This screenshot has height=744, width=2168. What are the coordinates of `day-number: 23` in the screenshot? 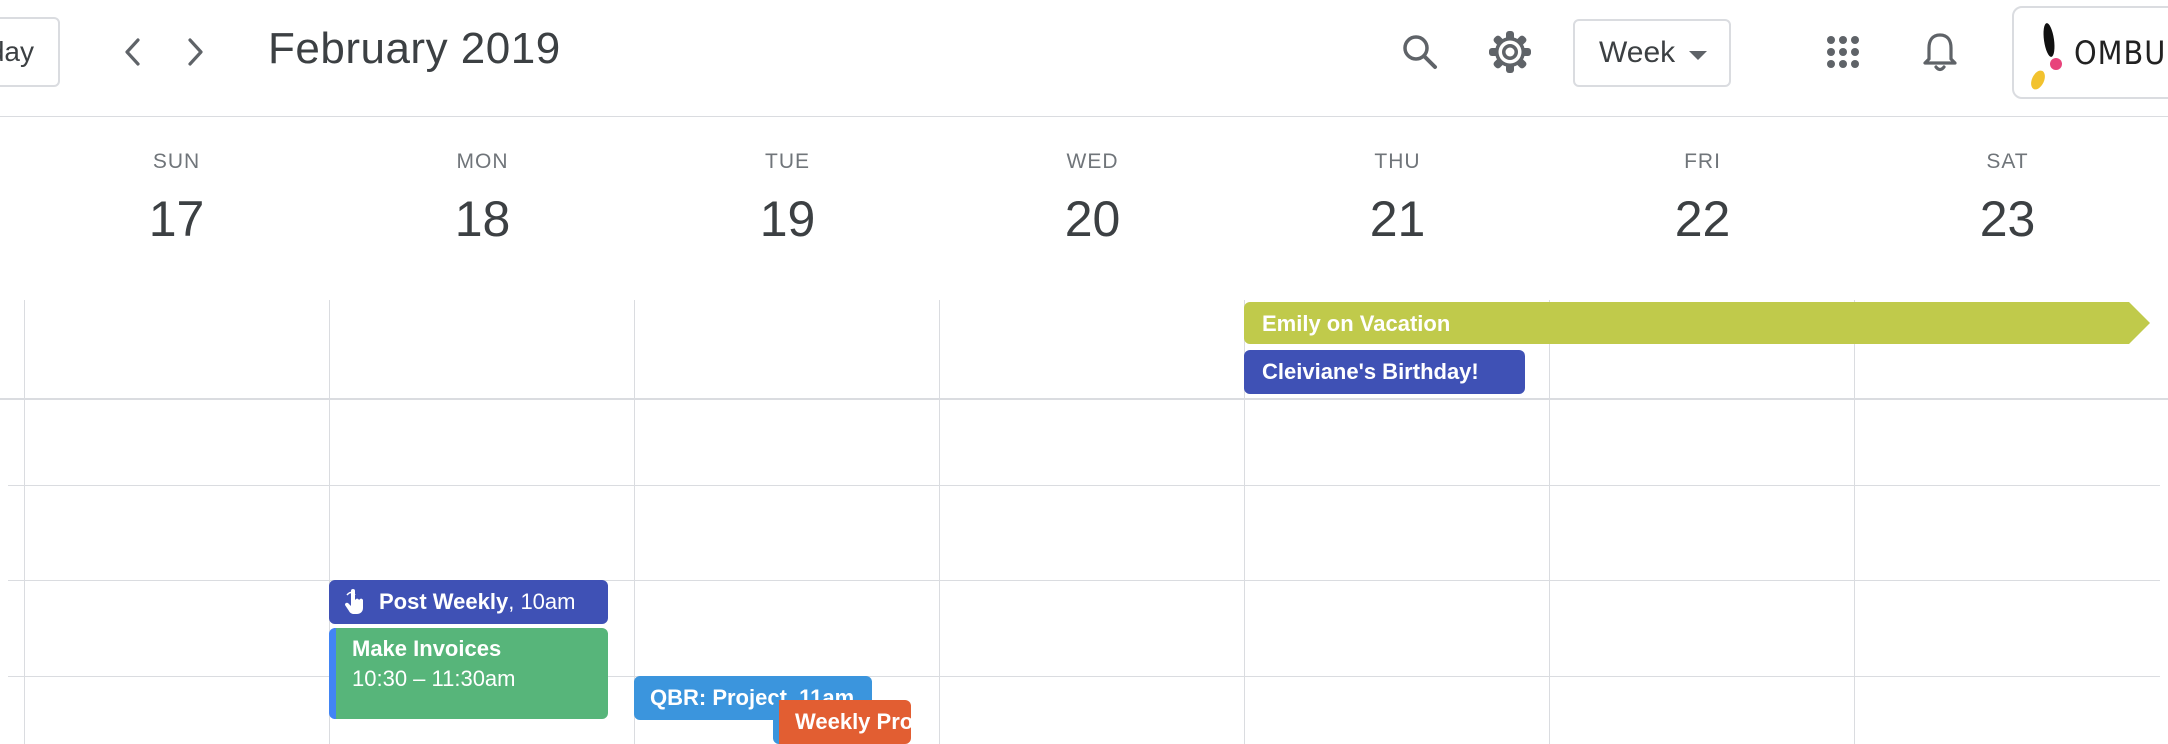 It's located at (2007, 219).